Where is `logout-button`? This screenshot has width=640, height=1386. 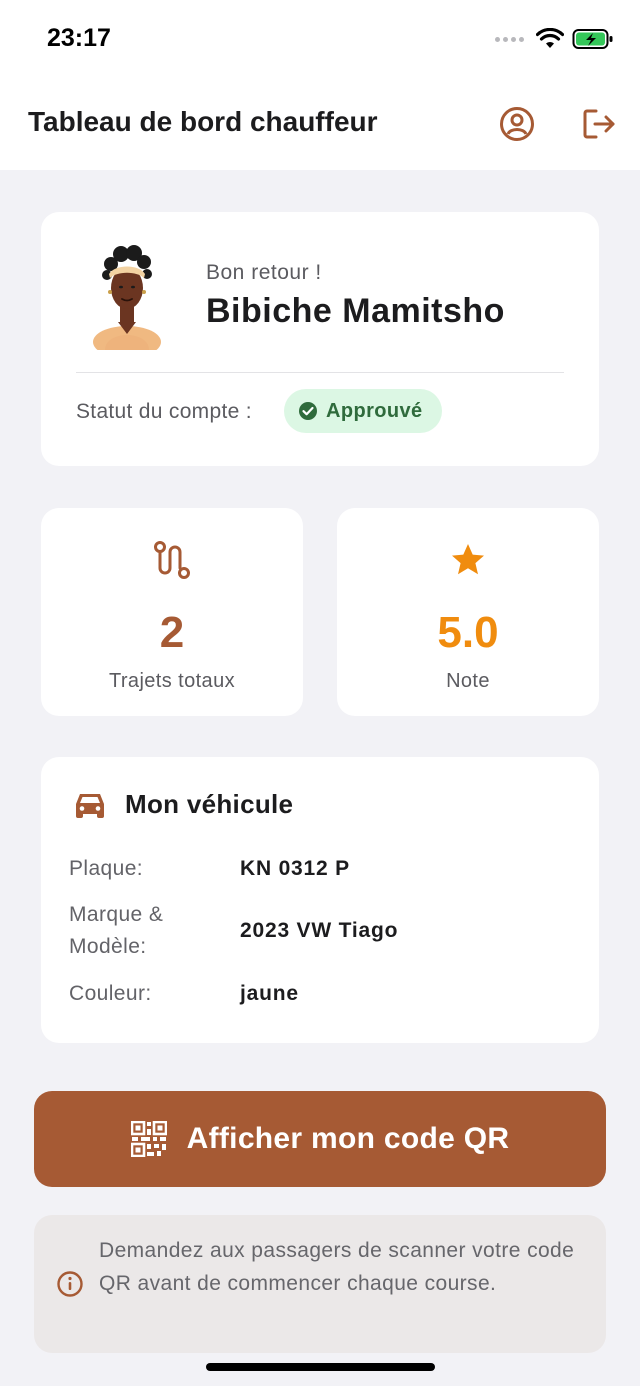
logout-button is located at coordinates (599, 124).